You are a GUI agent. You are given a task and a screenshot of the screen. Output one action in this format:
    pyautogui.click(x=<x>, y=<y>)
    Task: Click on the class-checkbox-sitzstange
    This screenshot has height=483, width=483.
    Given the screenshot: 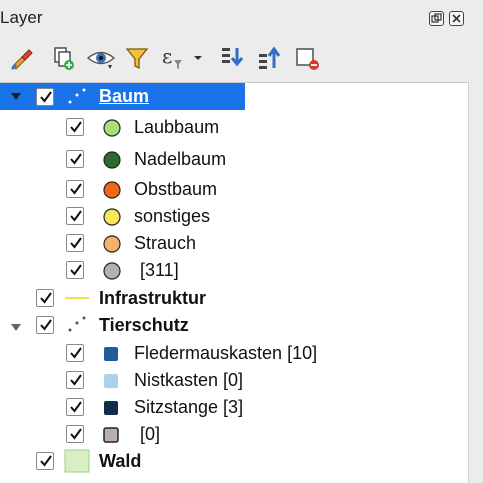 What is the action you would take?
    pyautogui.click(x=75, y=407)
    